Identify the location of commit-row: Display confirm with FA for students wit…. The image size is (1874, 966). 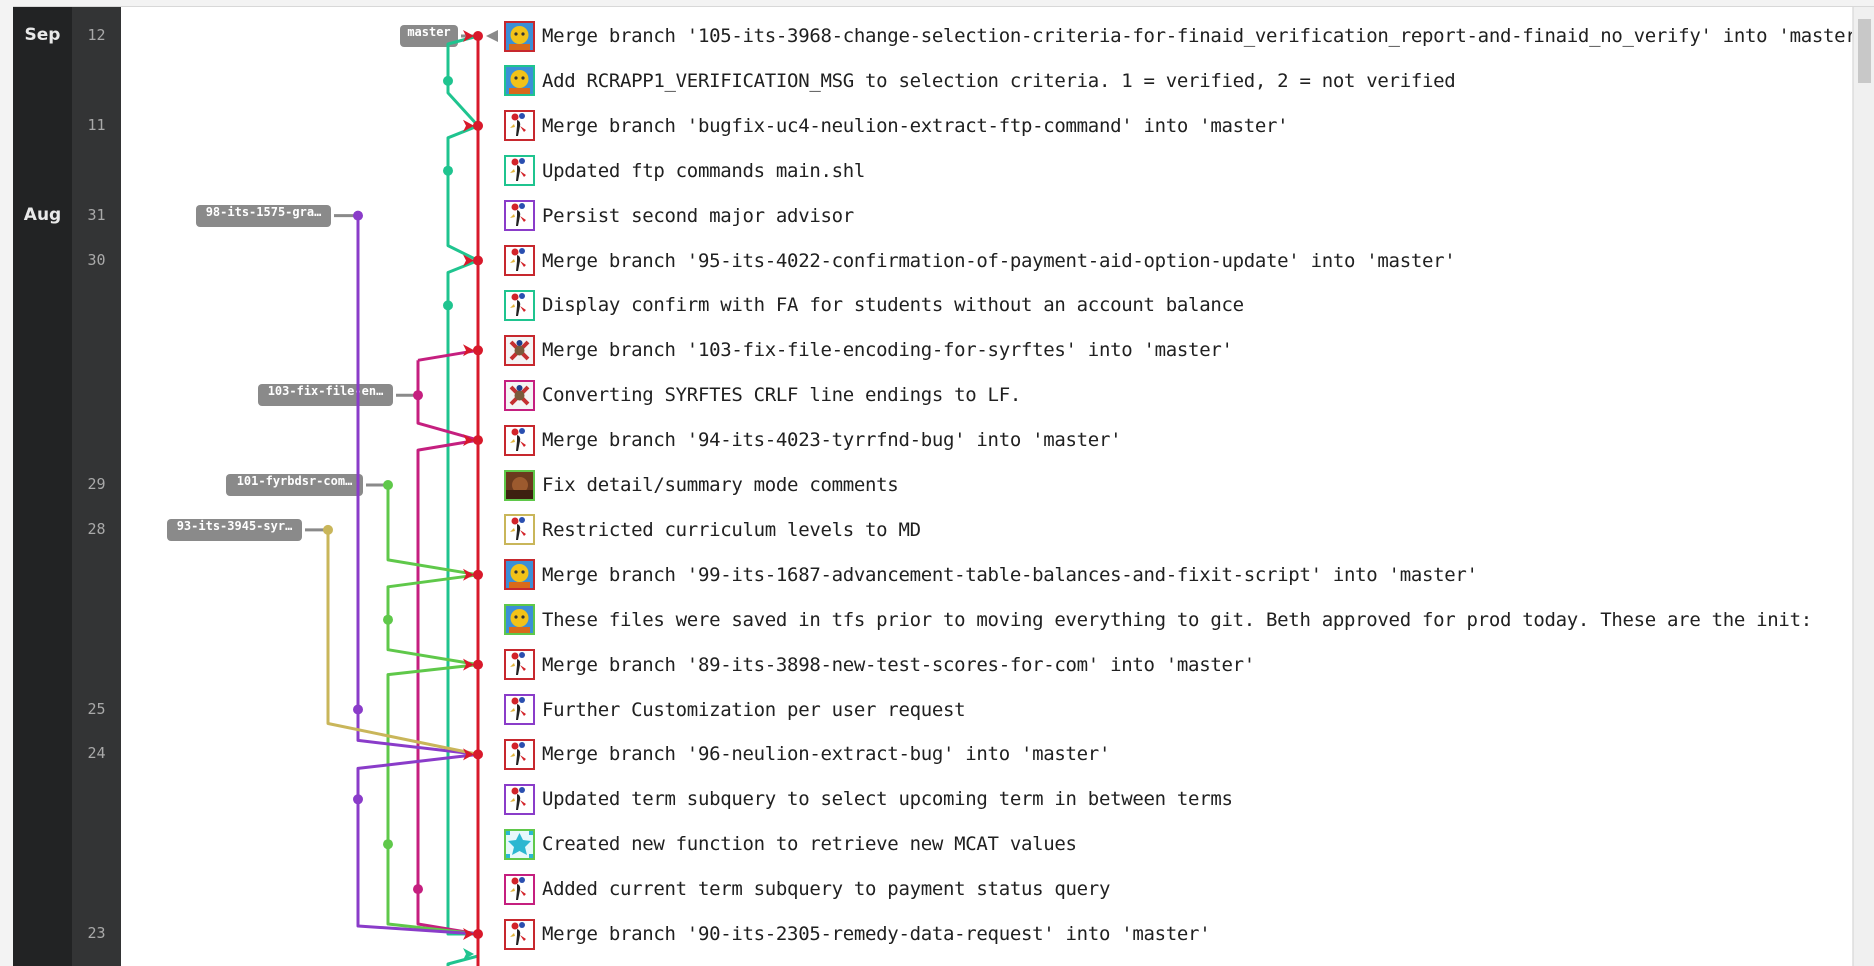
(874, 305).